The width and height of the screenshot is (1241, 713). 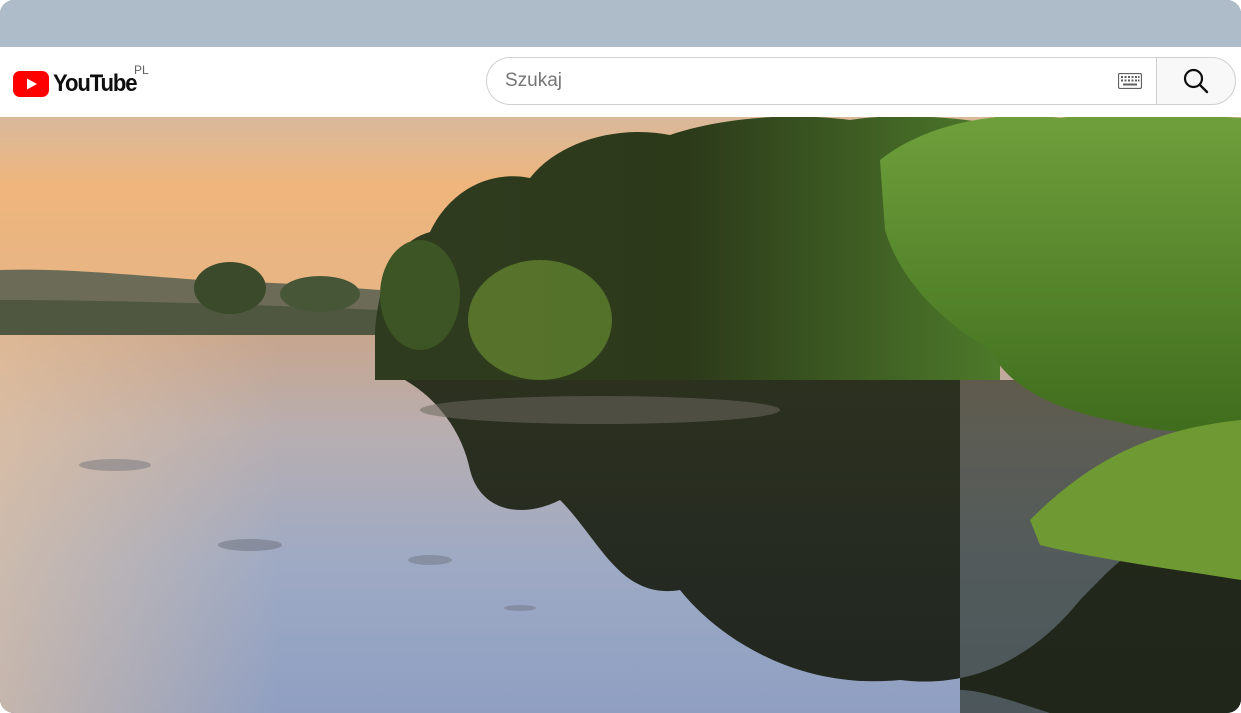 I want to click on masthead: YouTube PL, so click(x=620, y=82).